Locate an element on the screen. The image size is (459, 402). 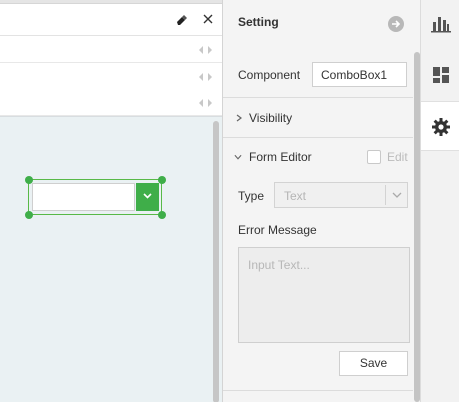
close-icon is located at coordinates (208, 19).